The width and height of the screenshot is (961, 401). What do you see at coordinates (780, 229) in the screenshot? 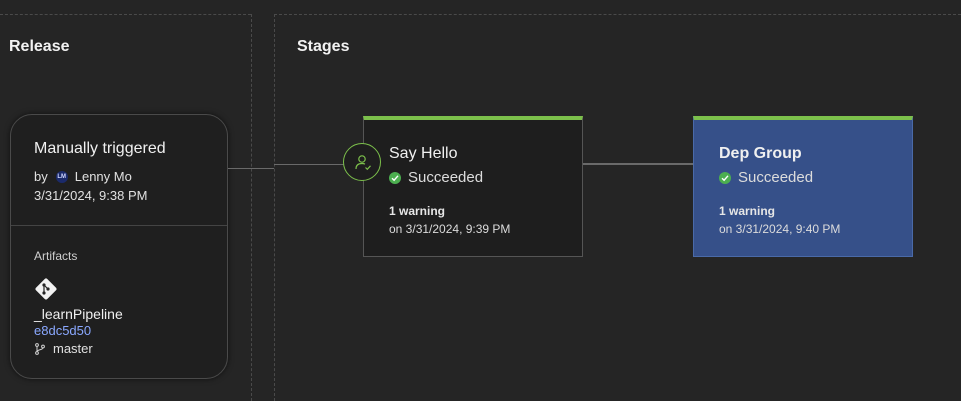
I see `stage-timestamp: on 3/31/2024, 9:40 PM` at bounding box center [780, 229].